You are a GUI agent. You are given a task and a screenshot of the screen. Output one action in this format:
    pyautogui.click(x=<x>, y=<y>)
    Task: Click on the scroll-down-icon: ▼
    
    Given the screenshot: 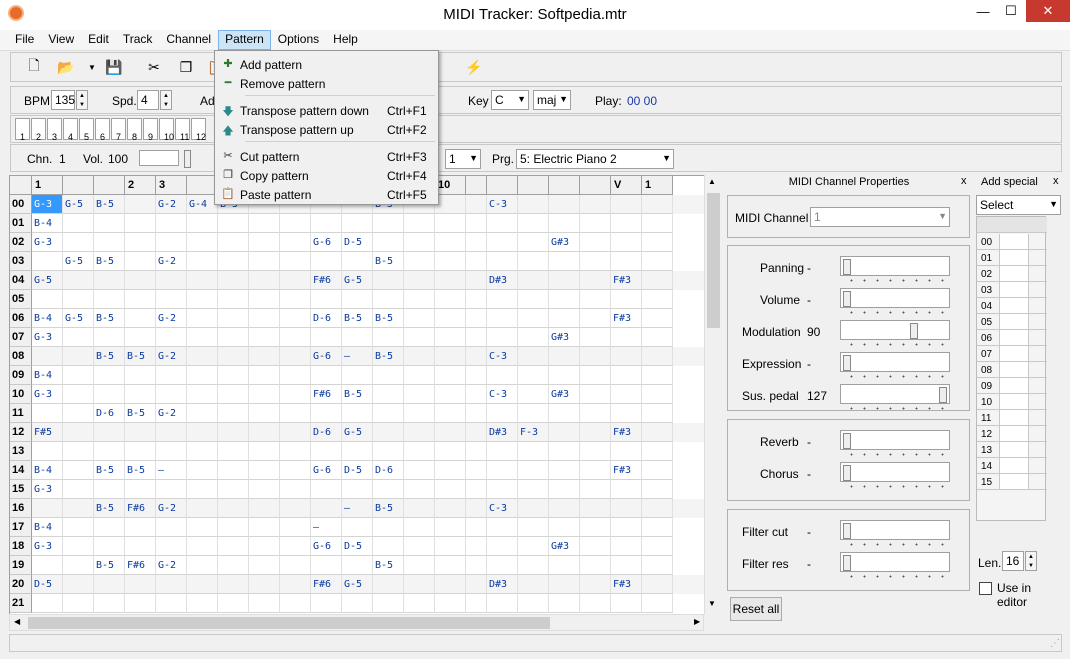 What is the action you would take?
    pyautogui.click(x=712, y=603)
    